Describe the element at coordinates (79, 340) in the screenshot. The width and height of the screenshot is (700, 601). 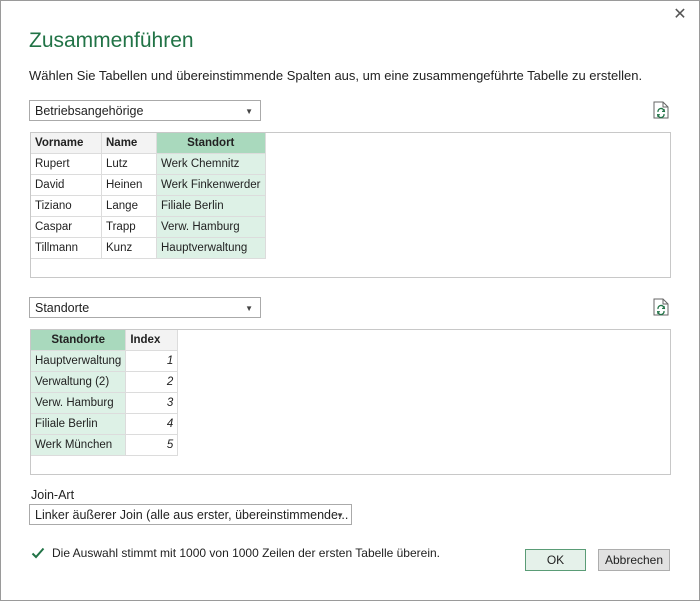
I see `column-header-standorte: Standorte` at that location.